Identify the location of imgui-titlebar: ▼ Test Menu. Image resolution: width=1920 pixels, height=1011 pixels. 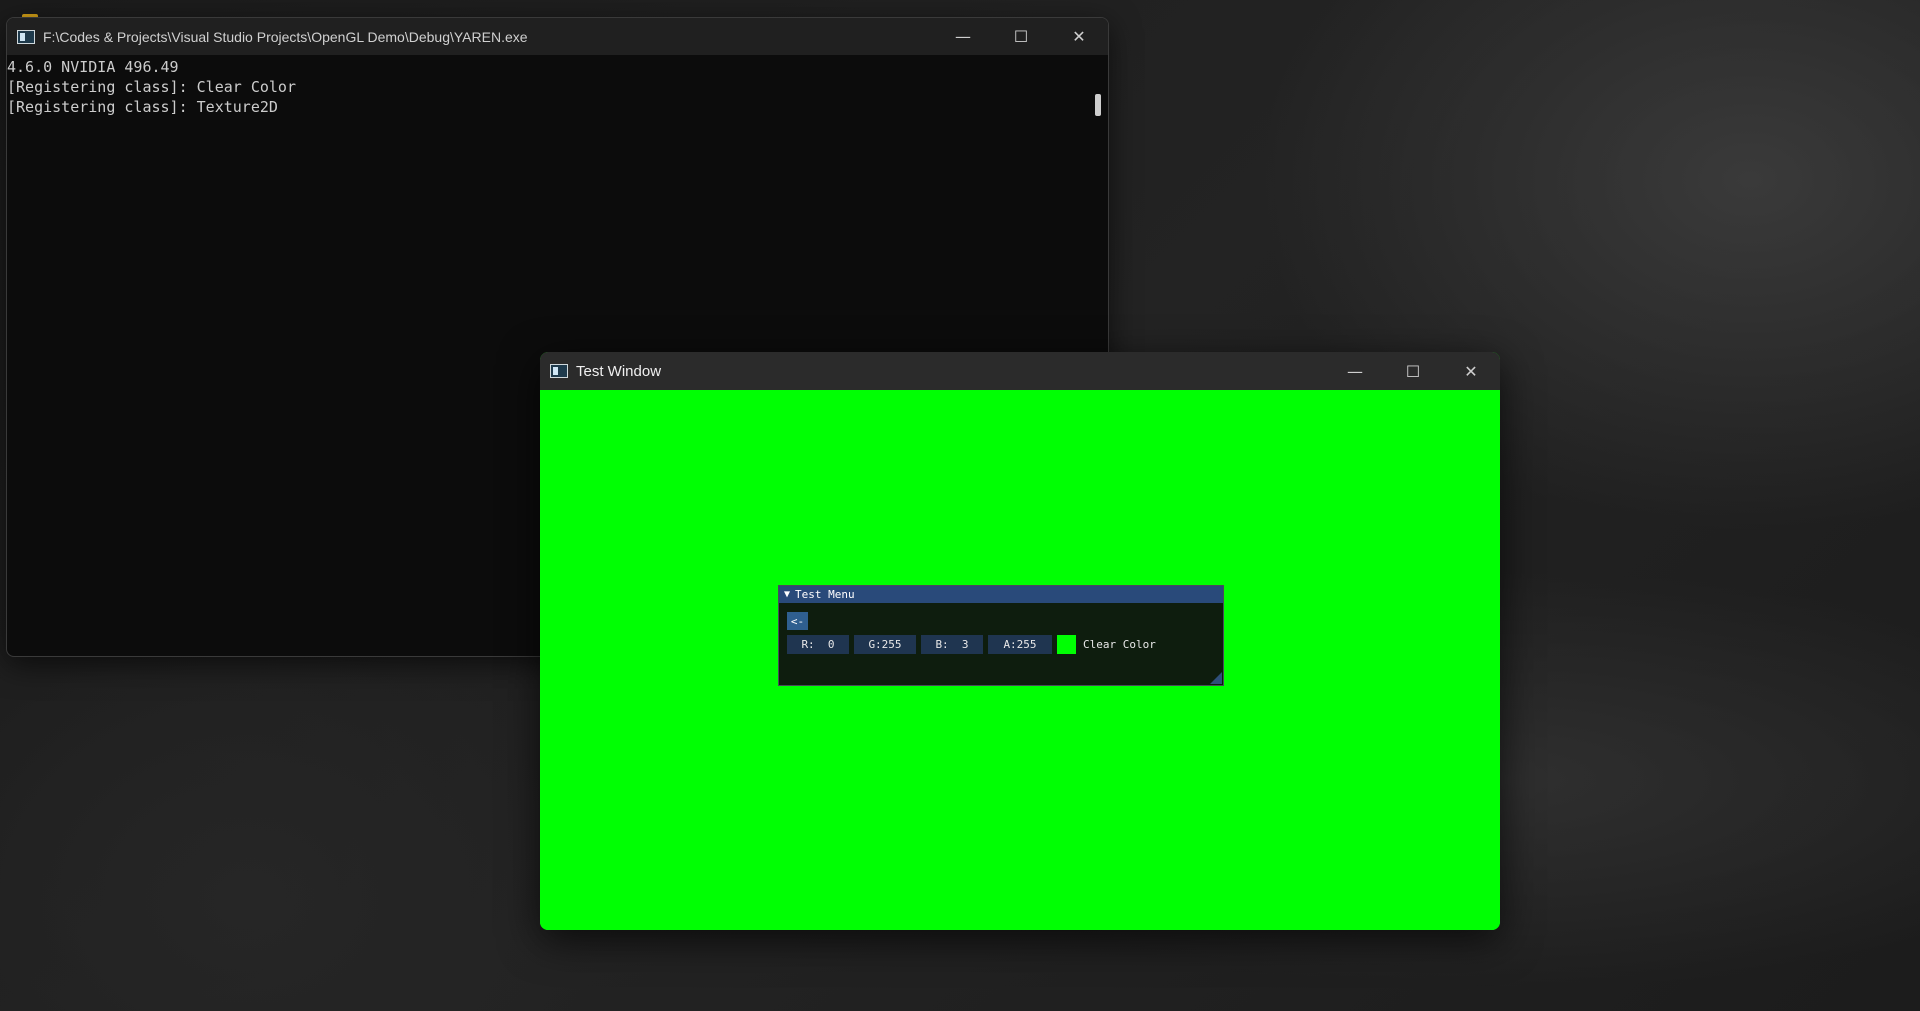
(1001, 594).